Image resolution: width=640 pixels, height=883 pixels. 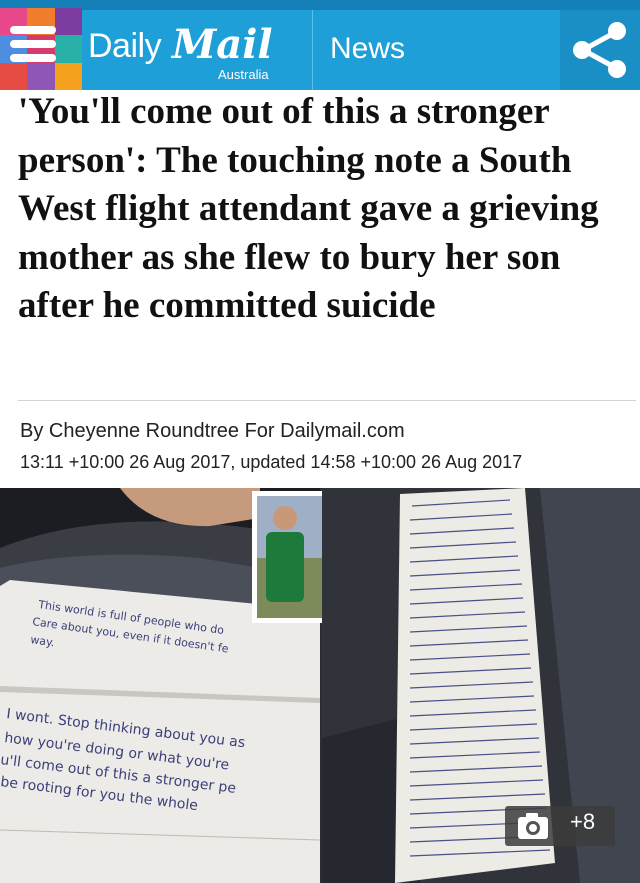 I want to click on logo-daily-text: Daily, so click(x=125, y=46).